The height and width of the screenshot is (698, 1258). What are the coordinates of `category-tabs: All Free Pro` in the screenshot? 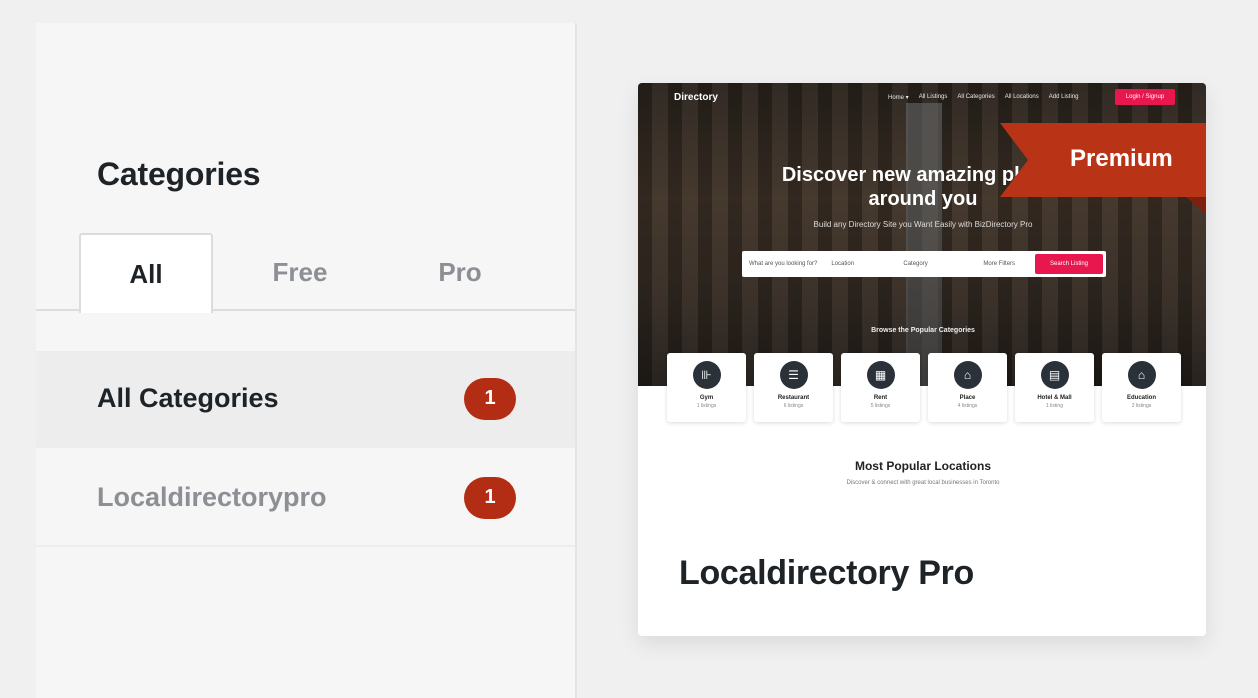 It's located at (305, 273).